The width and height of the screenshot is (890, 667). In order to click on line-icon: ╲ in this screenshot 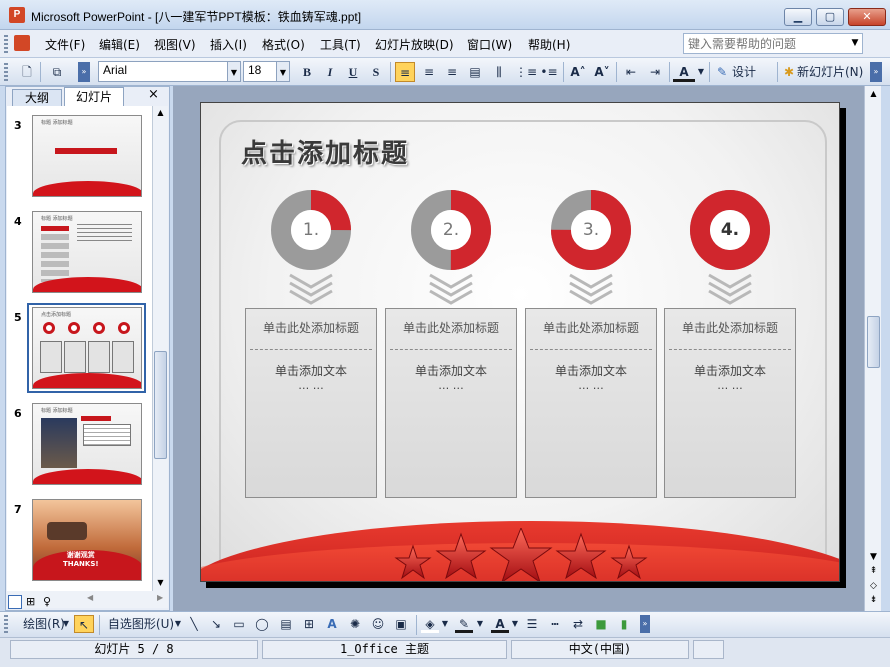, I will do `click(194, 624)`.